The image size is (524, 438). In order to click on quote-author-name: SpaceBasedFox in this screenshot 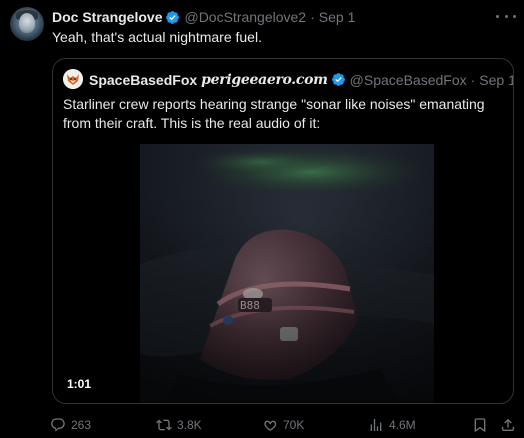, I will do `click(143, 80)`.